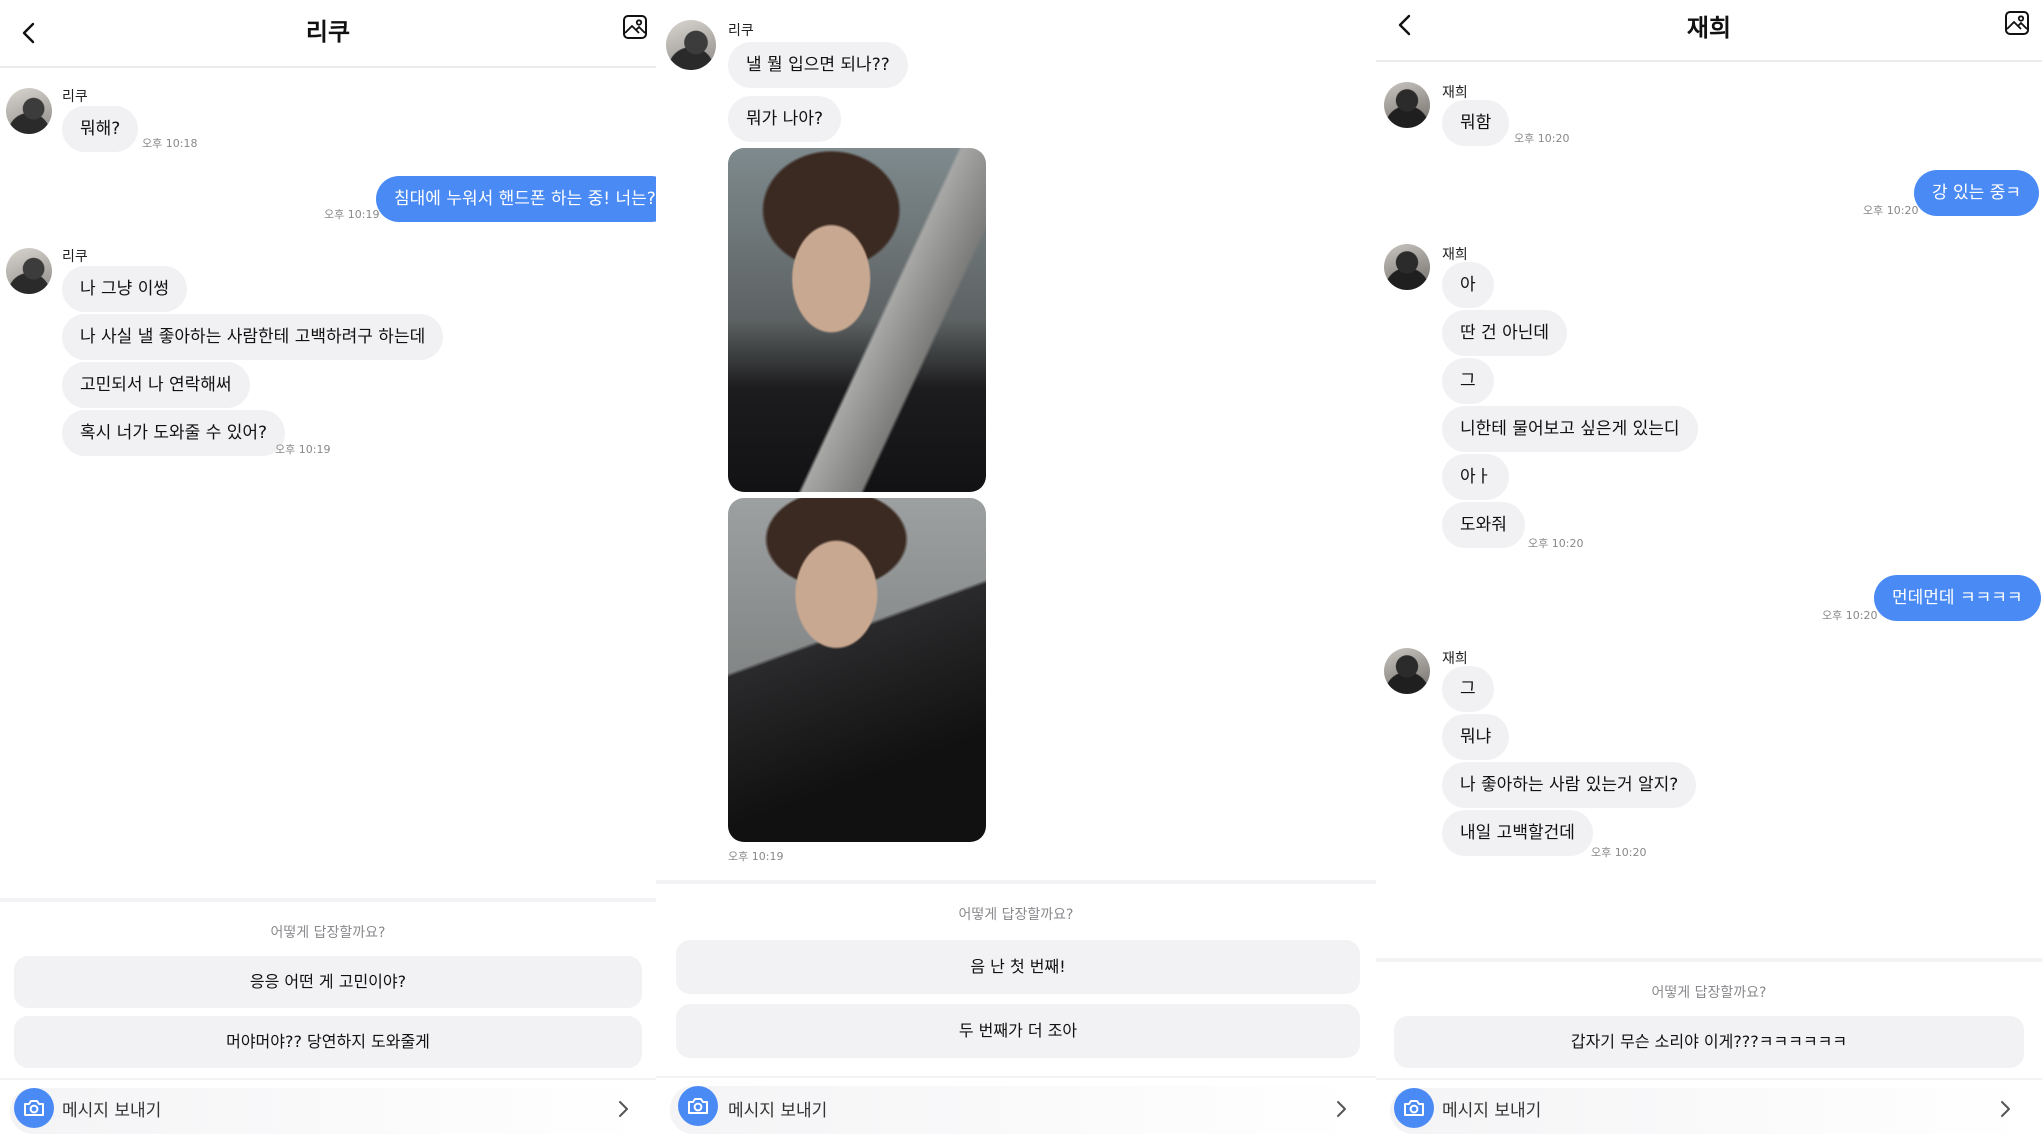  Describe the element at coordinates (1505, 333) in the screenshot. I see `message-bubble: 딴 건 아닌데` at that location.